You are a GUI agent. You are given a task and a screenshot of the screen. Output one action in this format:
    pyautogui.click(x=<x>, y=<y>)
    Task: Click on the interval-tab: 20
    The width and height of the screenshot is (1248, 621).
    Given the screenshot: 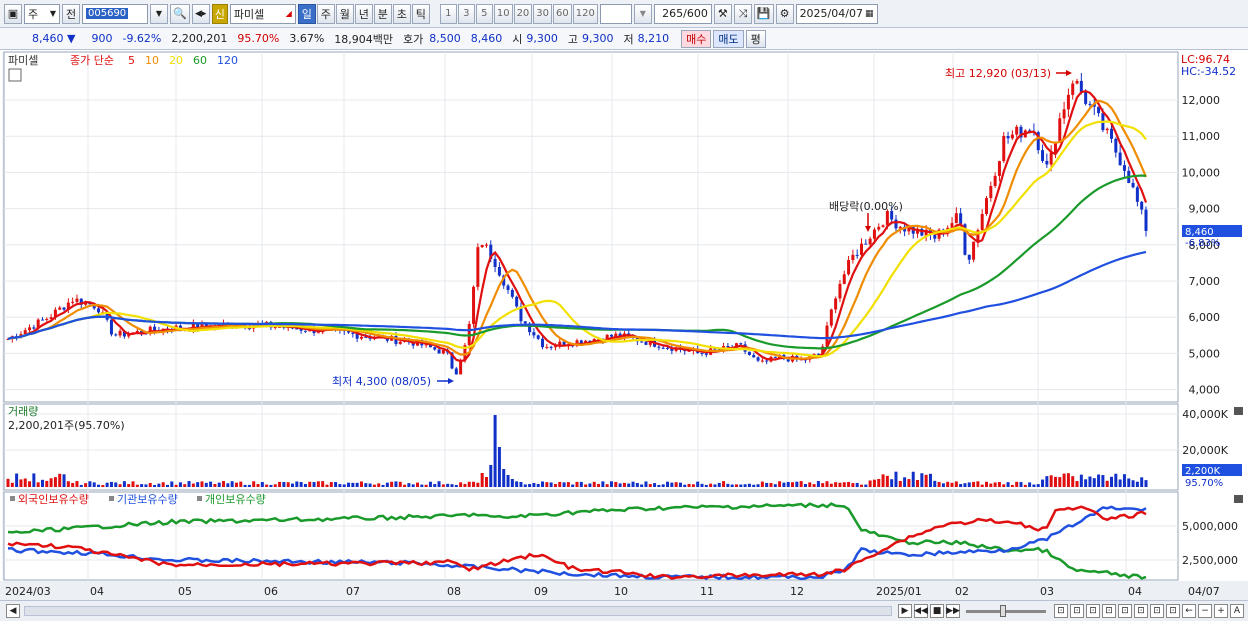 What is the action you would take?
    pyautogui.click(x=523, y=13)
    